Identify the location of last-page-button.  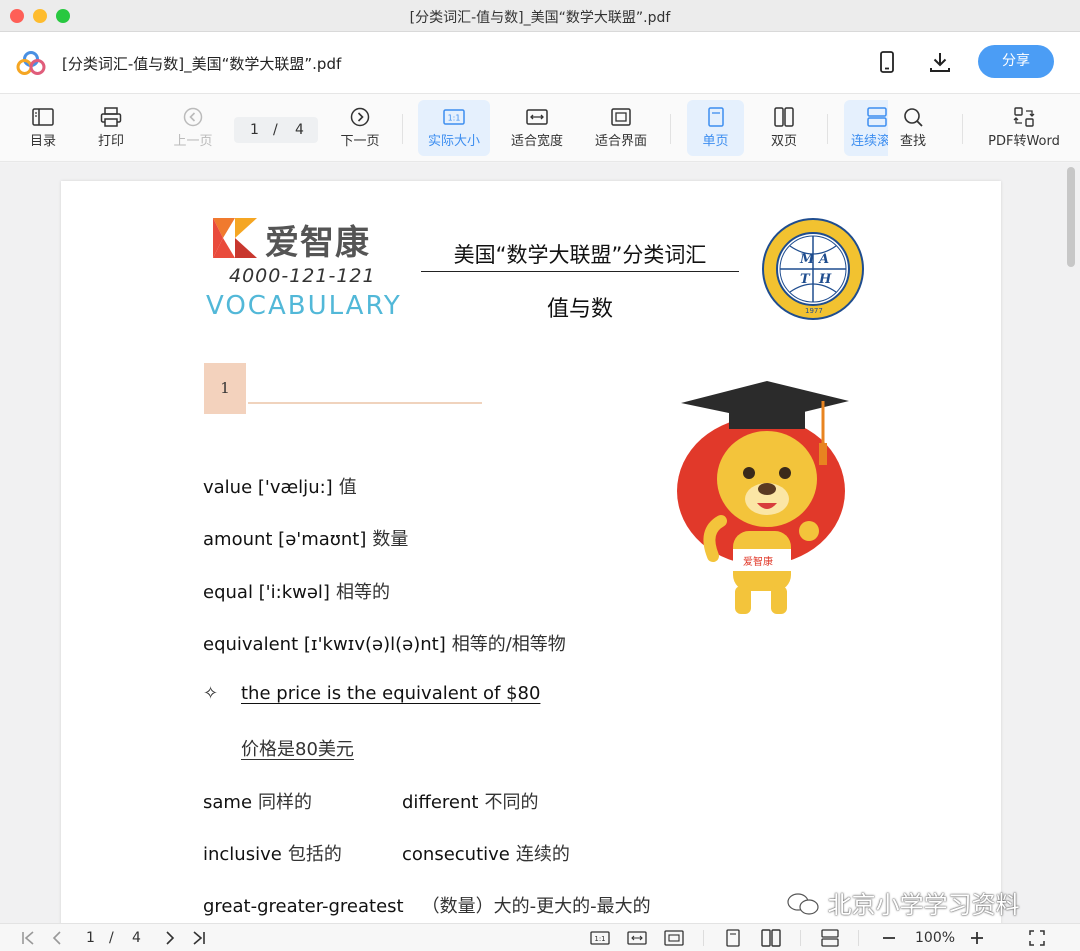
(199, 938).